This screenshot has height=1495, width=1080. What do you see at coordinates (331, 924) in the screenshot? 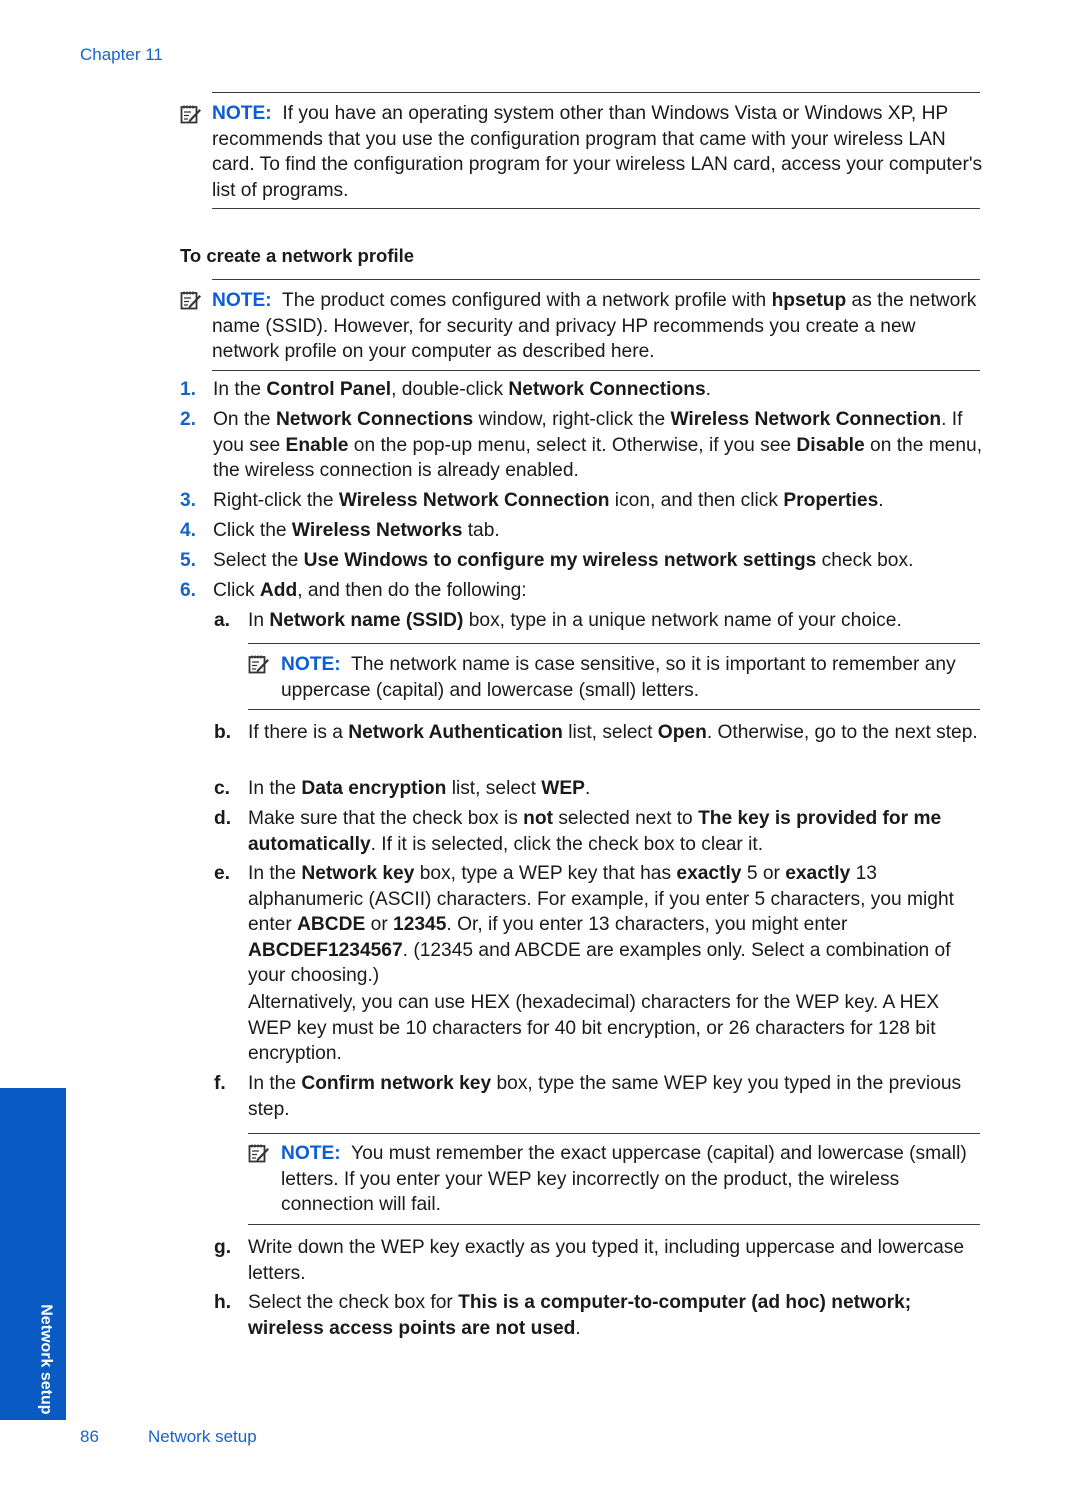
I see `bold-term: ABCDE` at bounding box center [331, 924].